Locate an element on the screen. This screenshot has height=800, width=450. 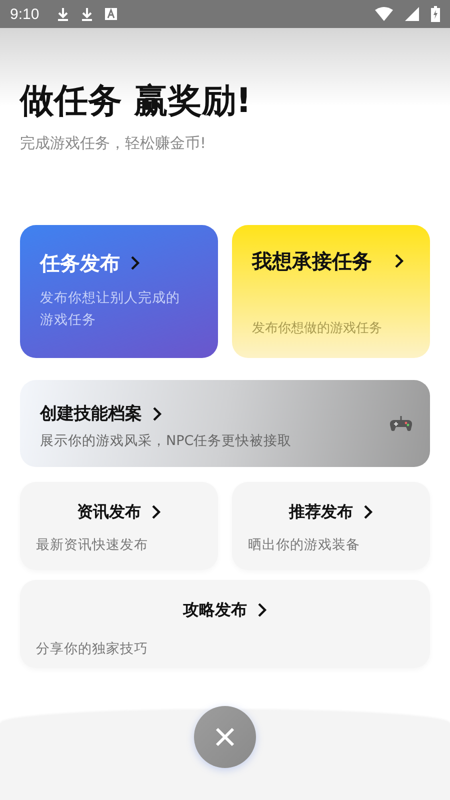
status-time: 9:10 is located at coordinates (25, 14).